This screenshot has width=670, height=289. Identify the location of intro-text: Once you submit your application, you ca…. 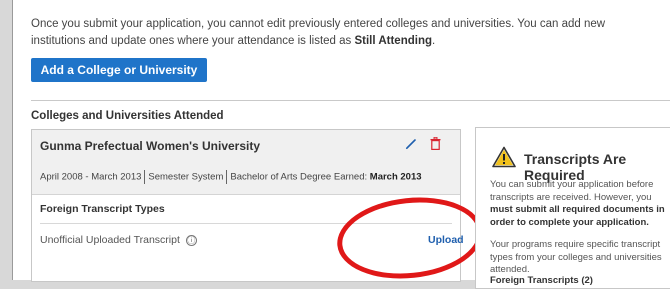
(331, 33).